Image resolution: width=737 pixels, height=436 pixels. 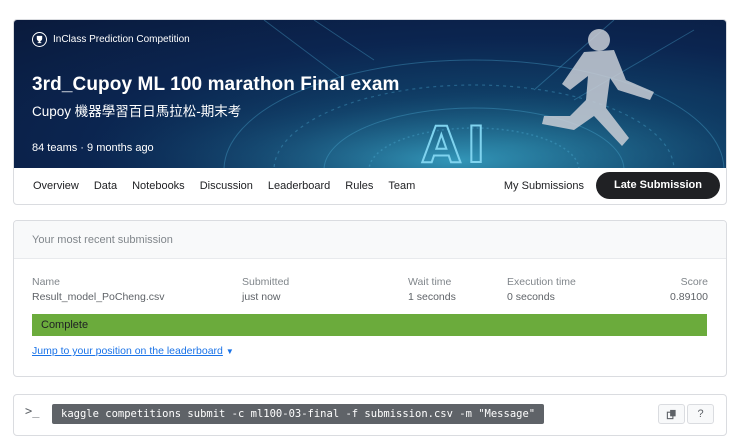 What do you see at coordinates (657, 185) in the screenshot?
I see `late-submission-button: Late Submission` at bounding box center [657, 185].